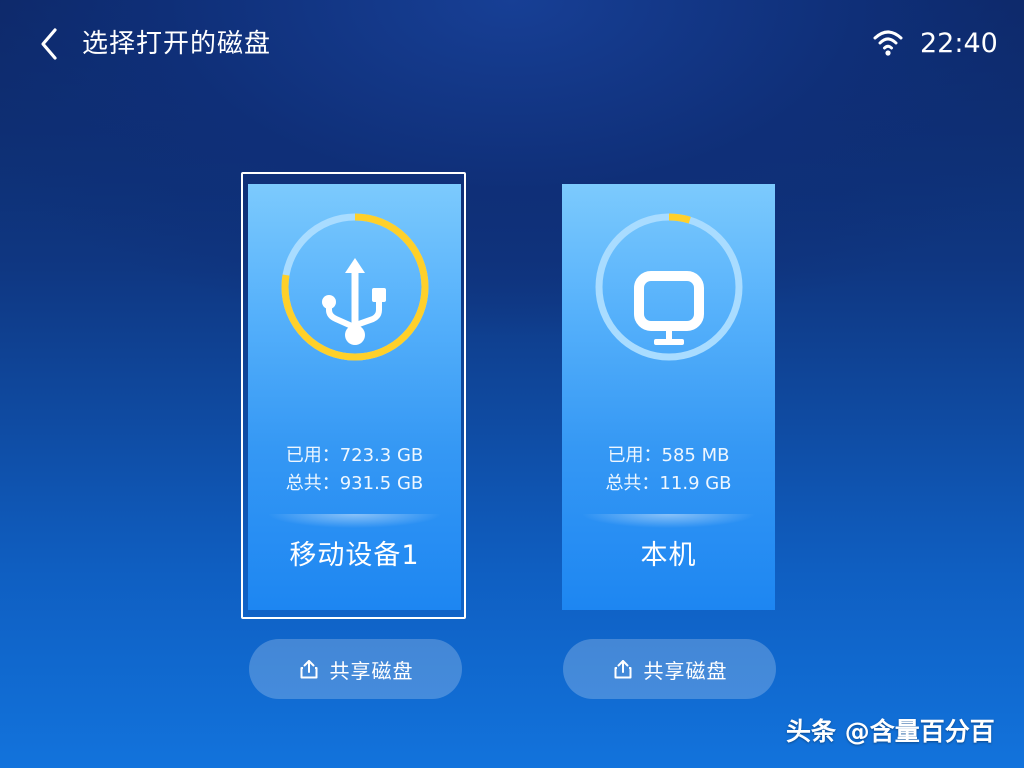 This screenshot has height=768, width=1024. What do you see at coordinates (668, 555) in the screenshot?
I see `disk-name: 本机` at bounding box center [668, 555].